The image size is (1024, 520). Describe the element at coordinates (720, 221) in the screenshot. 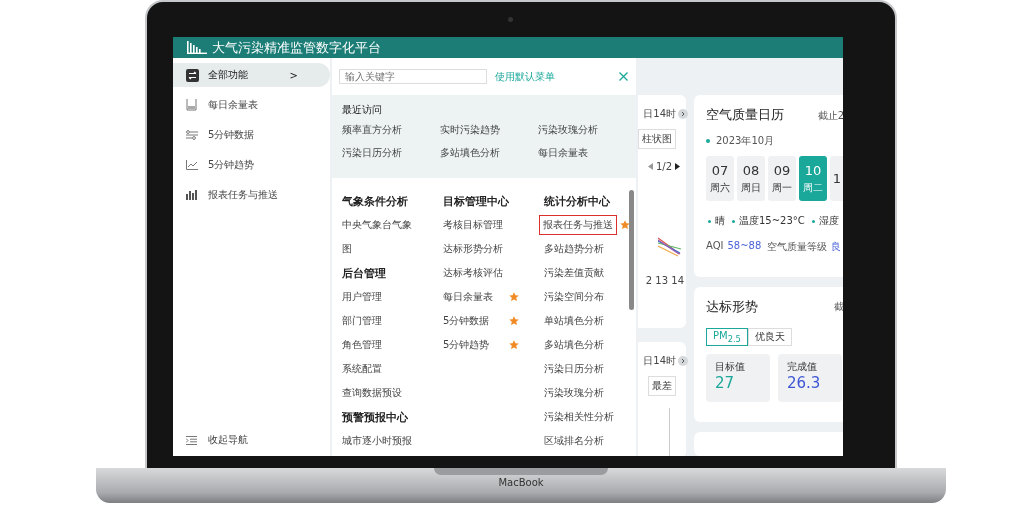

I see `weather-text: 晴` at that location.